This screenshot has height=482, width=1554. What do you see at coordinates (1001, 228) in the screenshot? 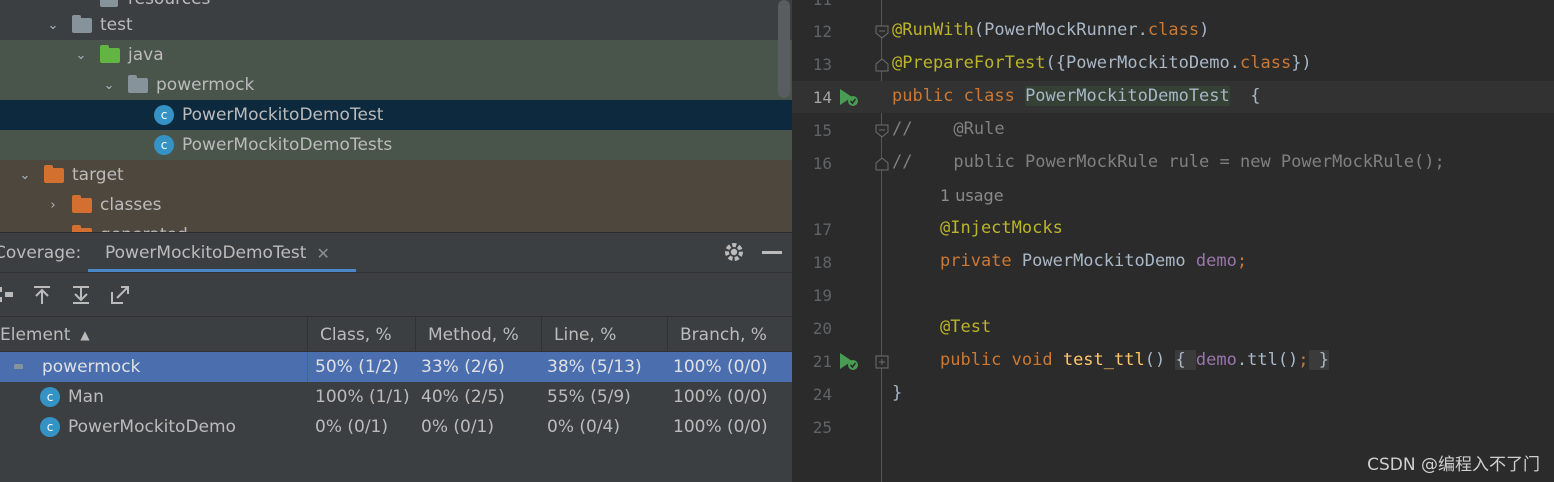
I see `code-line-17: @InjectMocks` at bounding box center [1001, 228].